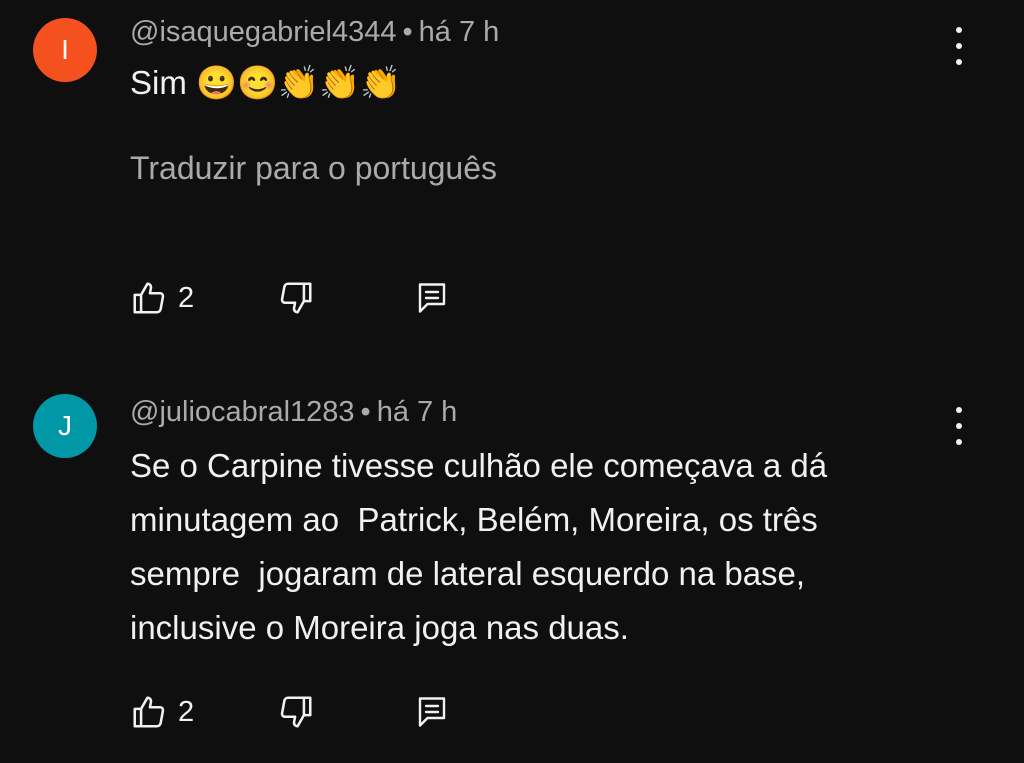  I want to click on comment-text: Sim 😀😊👏👏👏, so click(266, 82).